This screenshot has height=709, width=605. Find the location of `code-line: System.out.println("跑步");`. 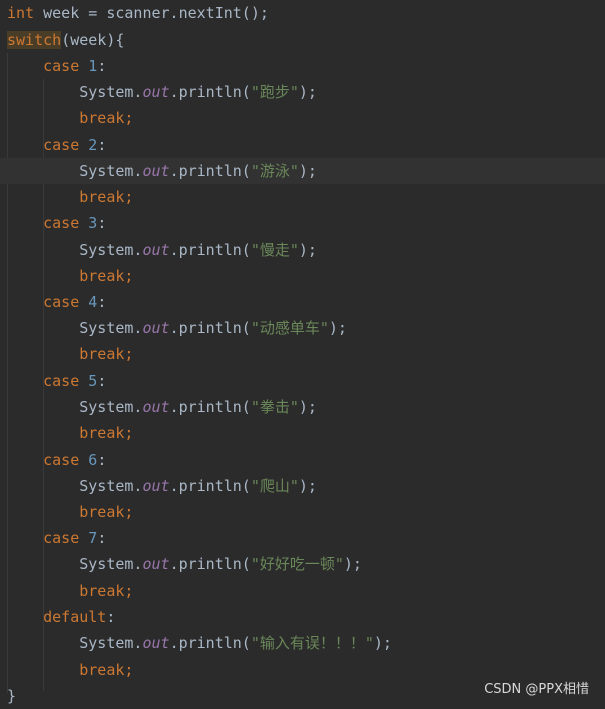

code-line: System.out.println("跑步"); is located at coordinates (302, 92).